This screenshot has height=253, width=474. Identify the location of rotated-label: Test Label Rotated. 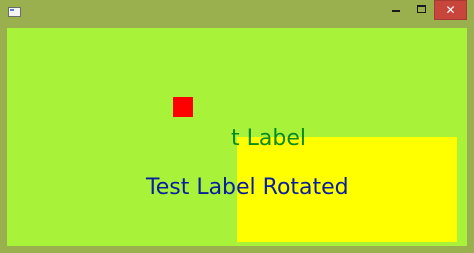
(247, 187).